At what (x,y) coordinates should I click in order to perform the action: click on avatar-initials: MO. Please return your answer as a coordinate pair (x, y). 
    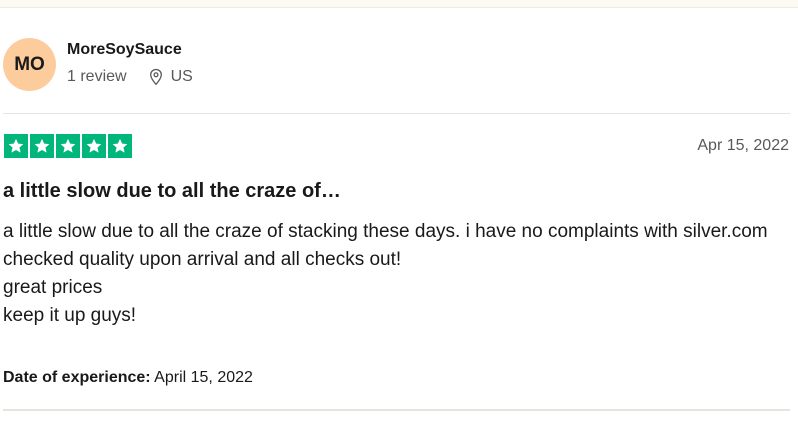
    Looking at the image, I should click on (29, 64).